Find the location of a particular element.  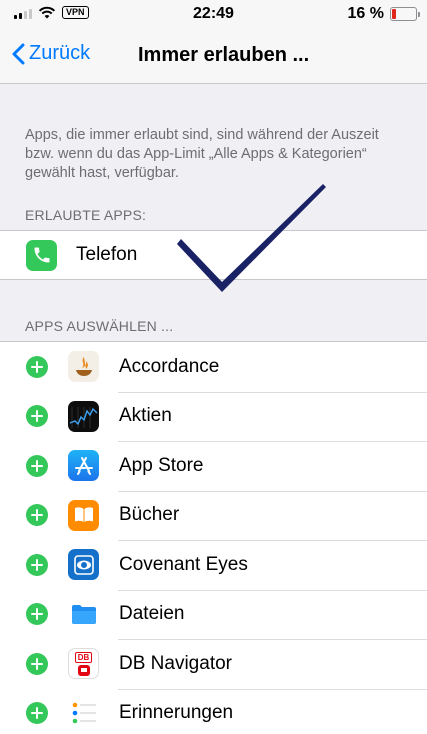

app-label: Erinnerungen is located at coordinates (176, 713).